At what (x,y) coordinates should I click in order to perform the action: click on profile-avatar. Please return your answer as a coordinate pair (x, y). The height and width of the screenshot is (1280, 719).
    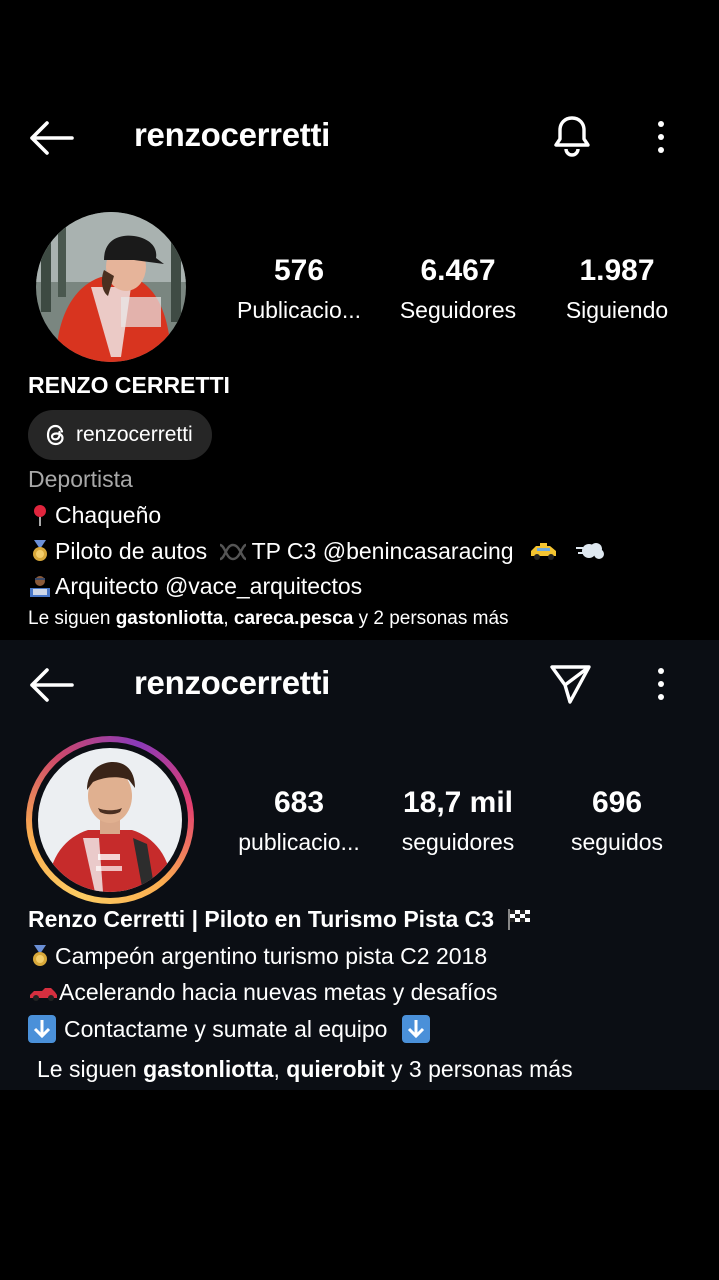
    Looking at the image, I should click on (111, 287).